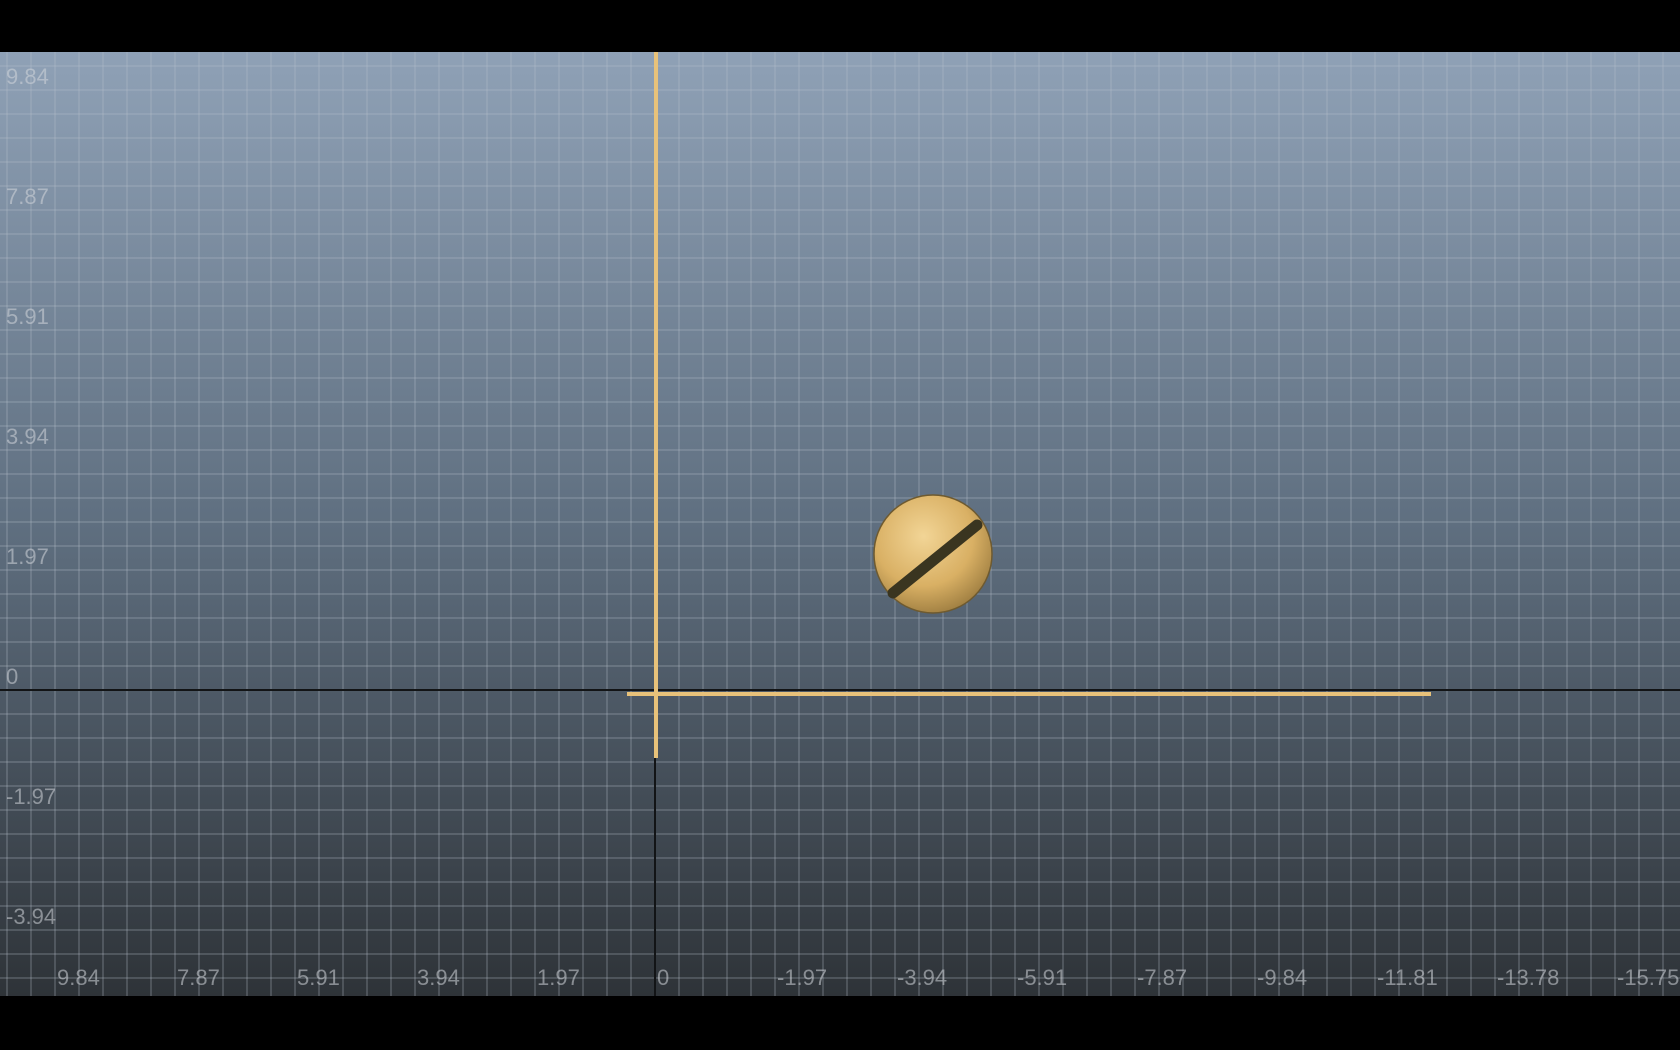  I want to click on x-axis-label: -3.94, so click(922, 977).